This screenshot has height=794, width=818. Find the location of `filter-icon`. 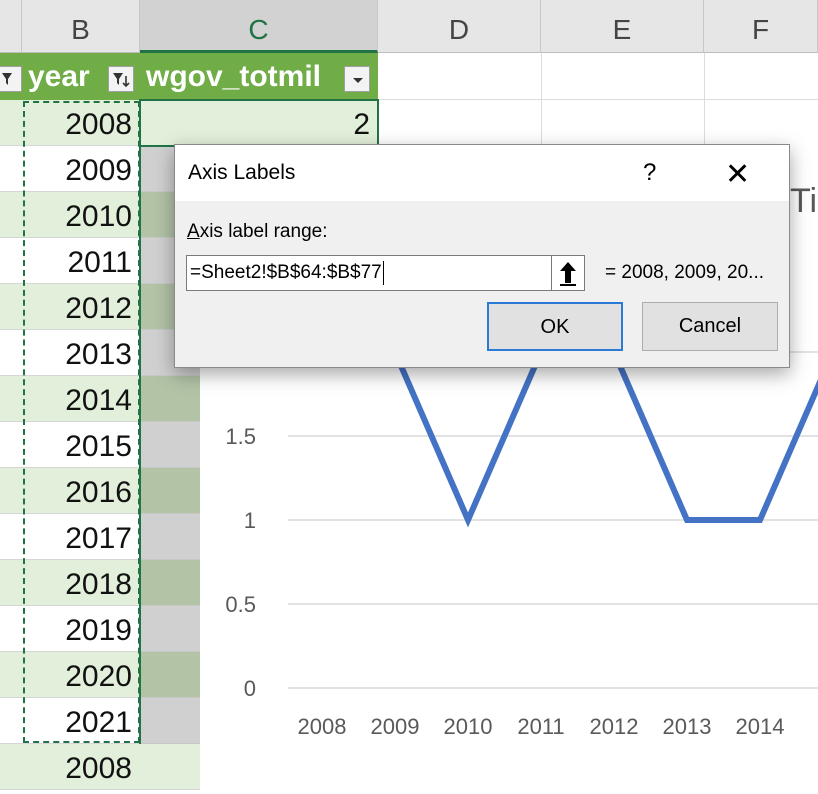

filter-icon is located at coordinates (7, 79).